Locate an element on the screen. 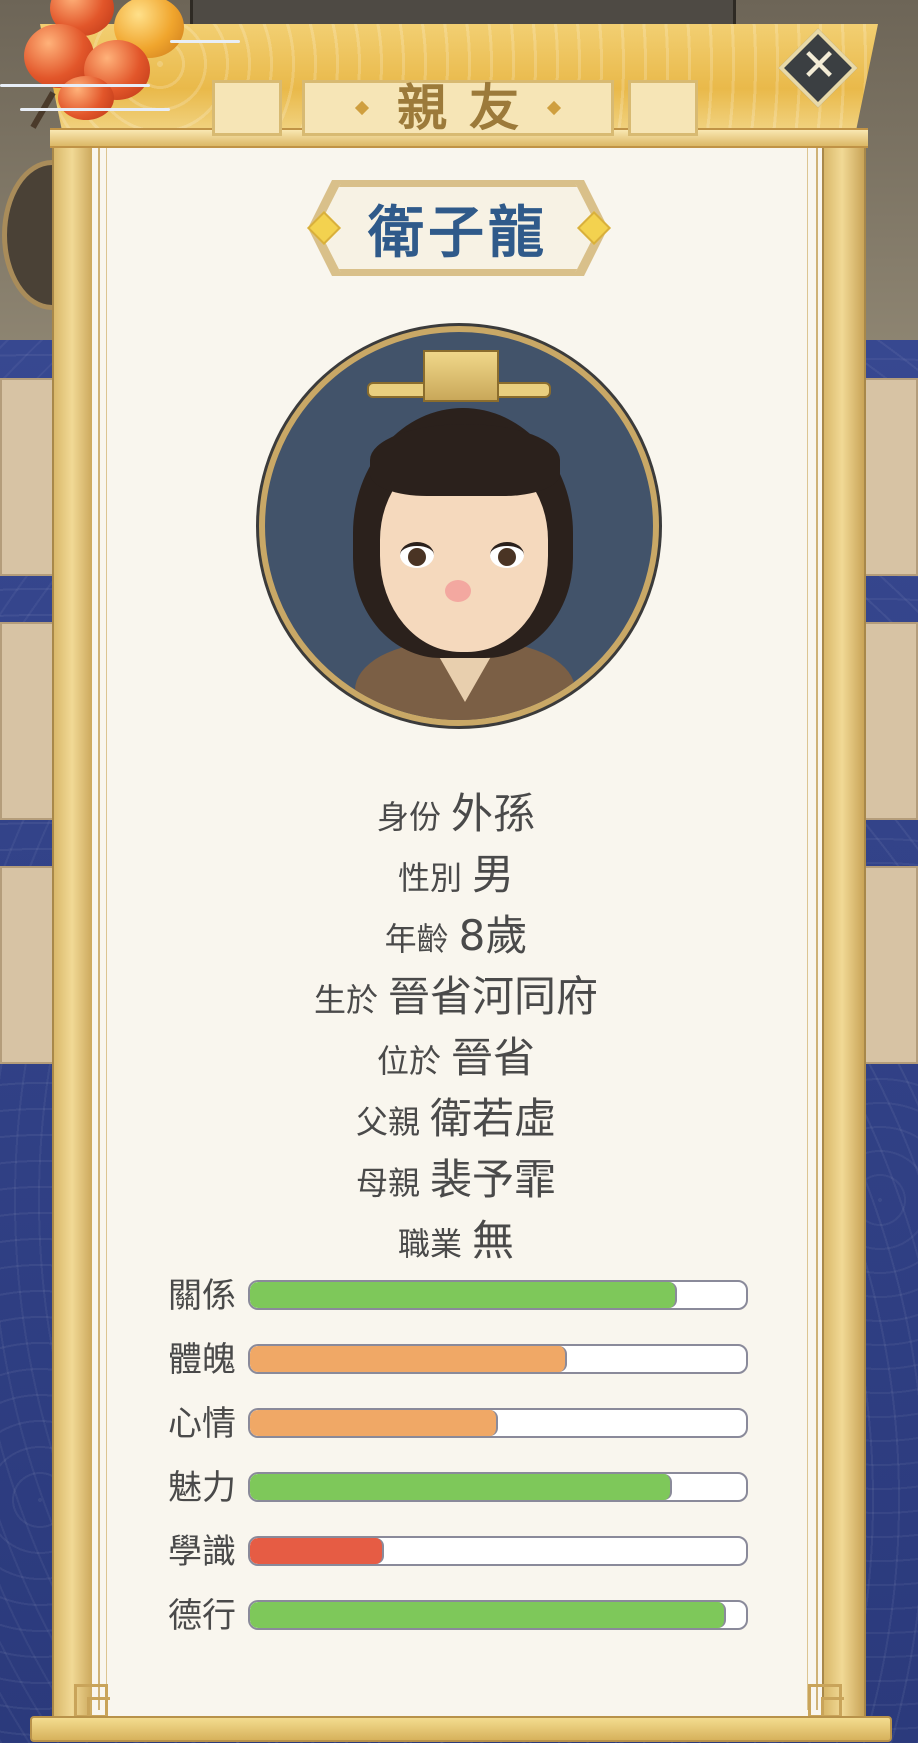  info-location: 位於 晉省 is located at coordinates (456, 1054).